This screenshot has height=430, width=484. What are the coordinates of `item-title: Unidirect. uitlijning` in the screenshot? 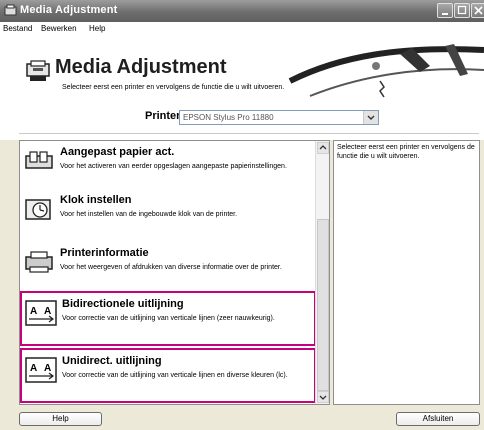 It's located at (112, 361).